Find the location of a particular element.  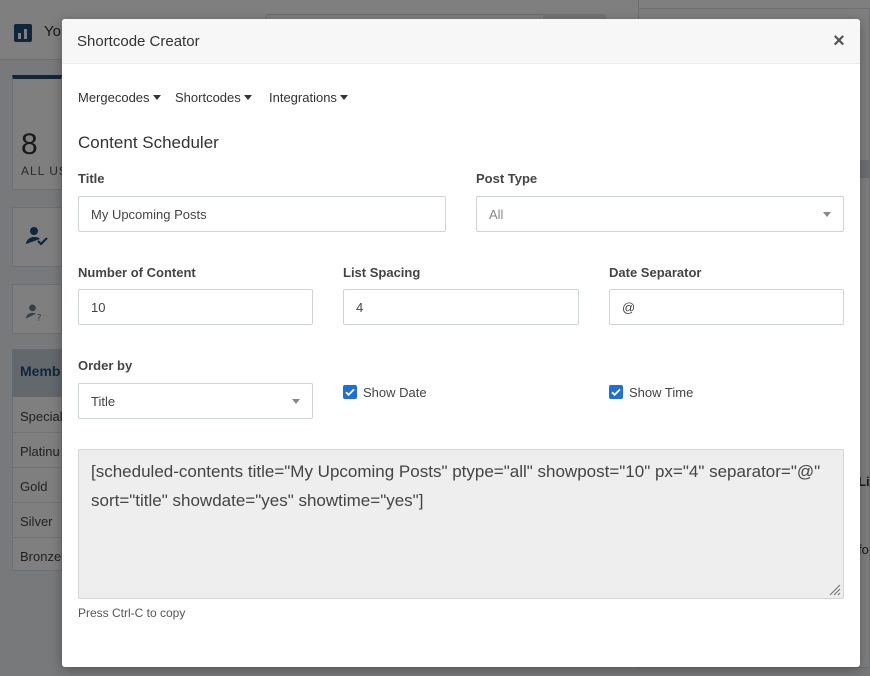

number-of-content-input is located at coordinates (195, 307).